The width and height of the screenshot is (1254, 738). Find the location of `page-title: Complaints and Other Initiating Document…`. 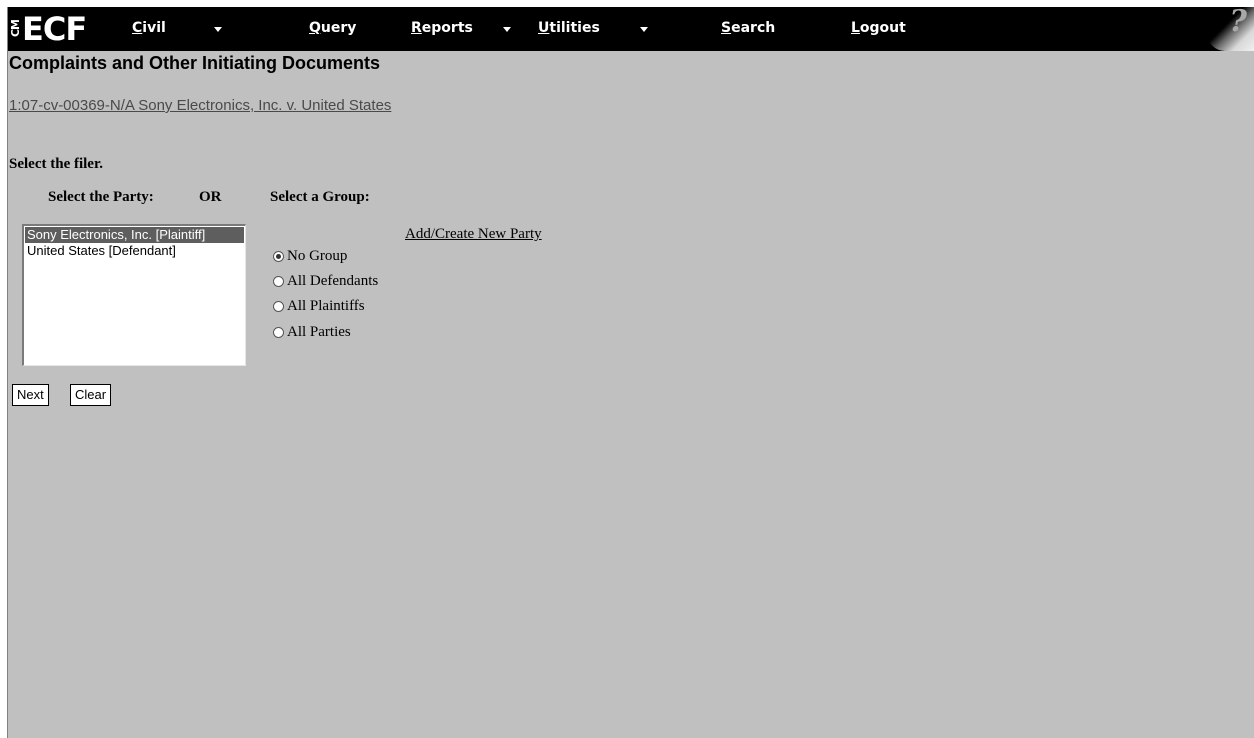

page-title: Complaints and Other Initiating Document… is located at coordinates (195, 63).